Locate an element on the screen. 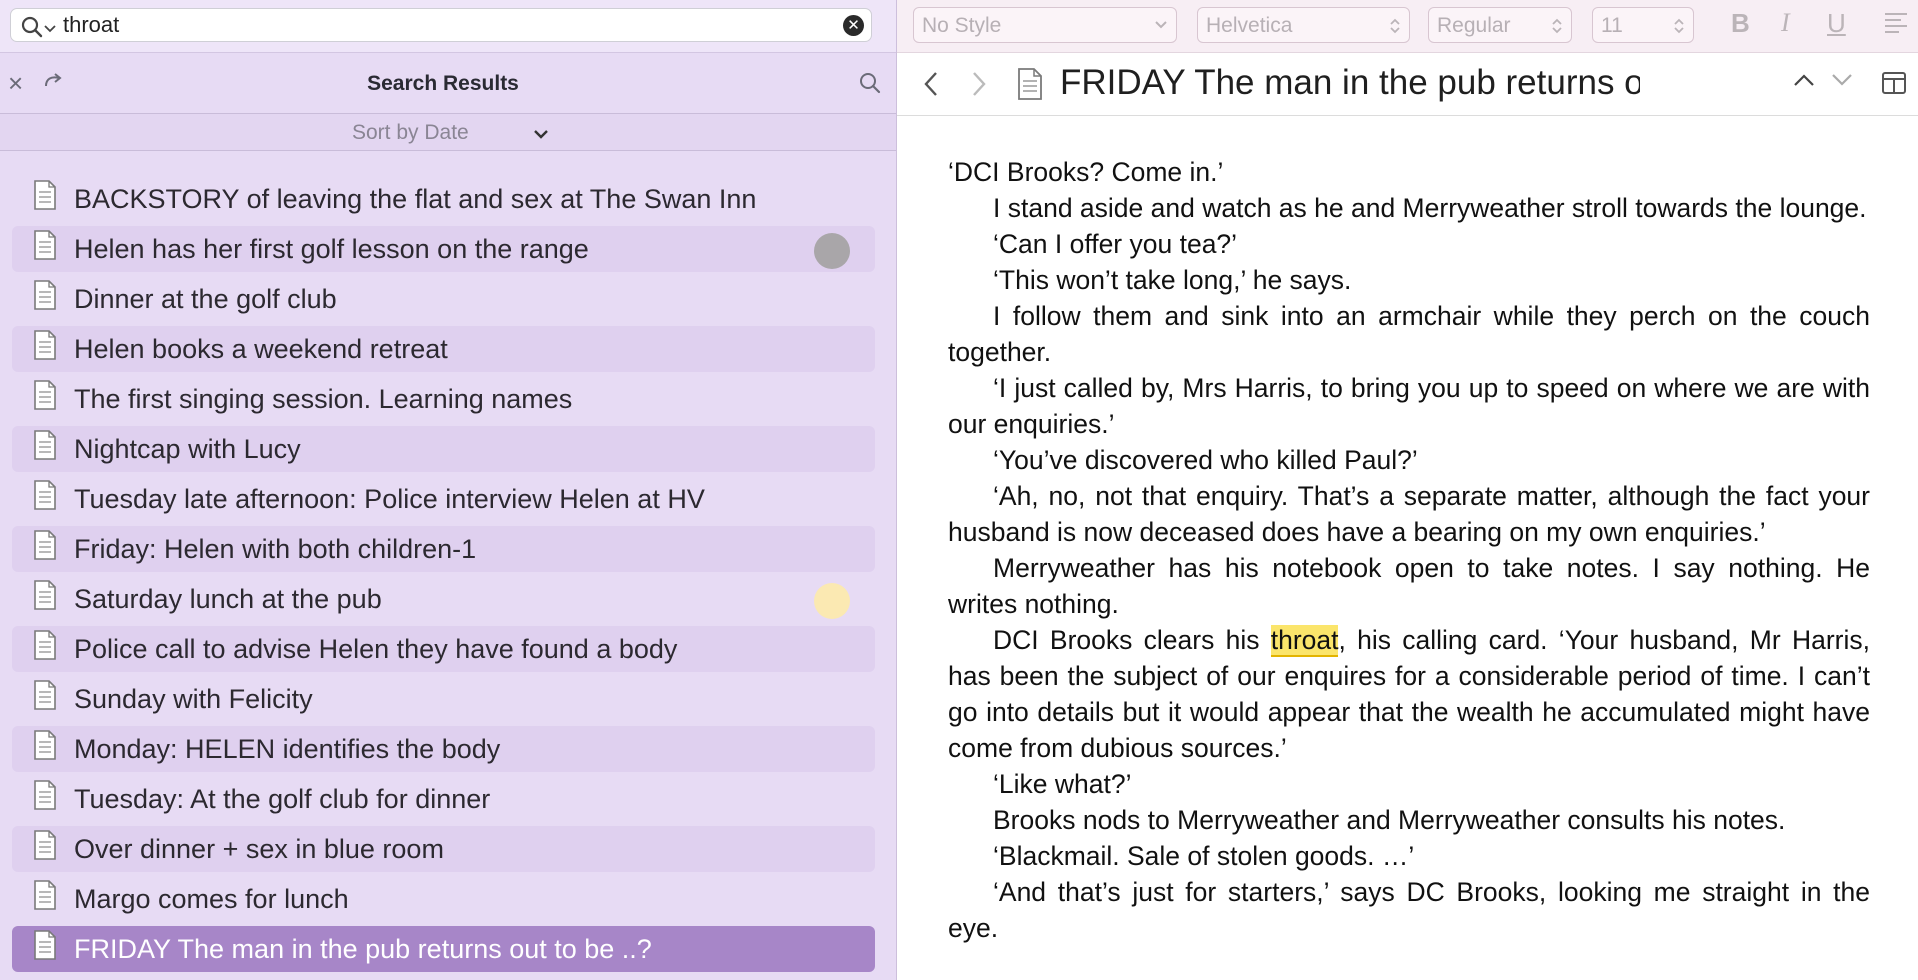  split-view-icon is located at coordinates (1894, 85).